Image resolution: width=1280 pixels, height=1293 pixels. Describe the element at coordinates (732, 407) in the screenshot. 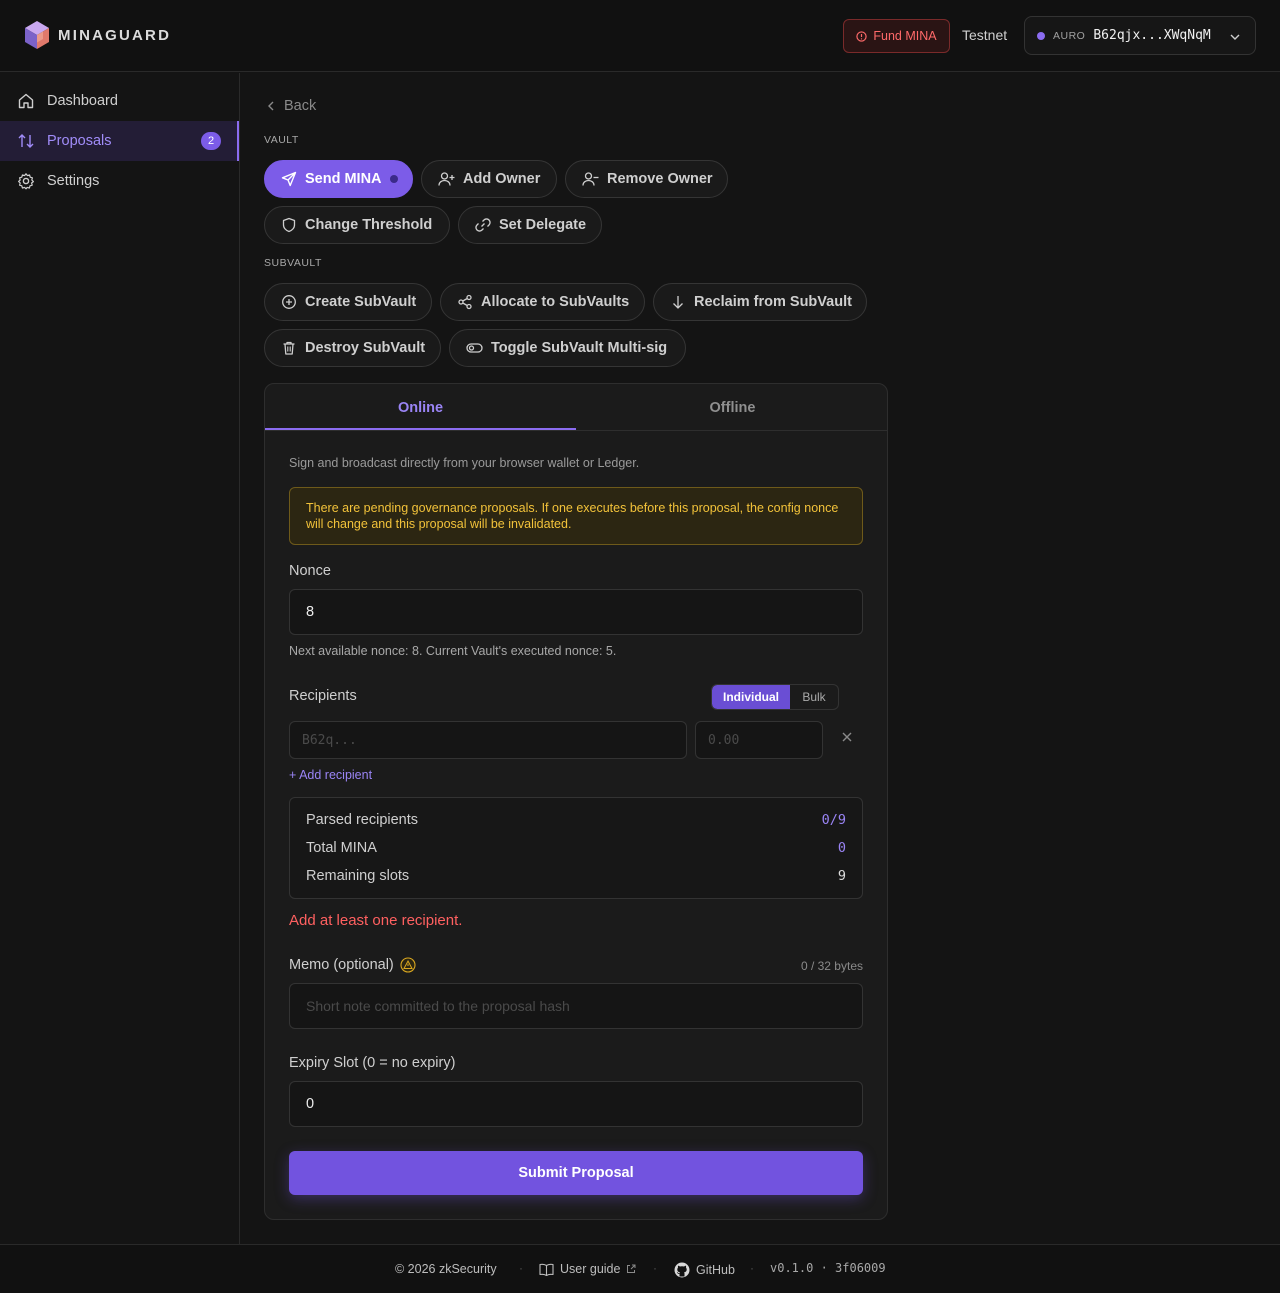

I see `tab-offline: Offline` at that location.